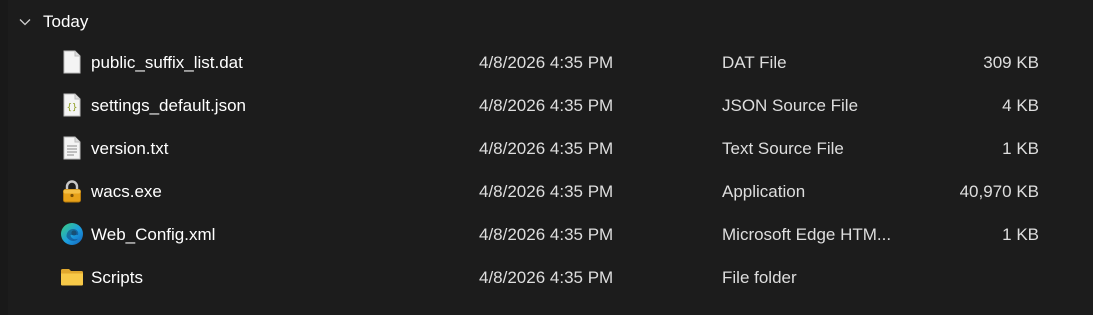 The height and width of the screenshot is (315, 1093). Describe the element at coordinates (754, 62) in the screenshot. I see `file-type: DAT File` at that location.